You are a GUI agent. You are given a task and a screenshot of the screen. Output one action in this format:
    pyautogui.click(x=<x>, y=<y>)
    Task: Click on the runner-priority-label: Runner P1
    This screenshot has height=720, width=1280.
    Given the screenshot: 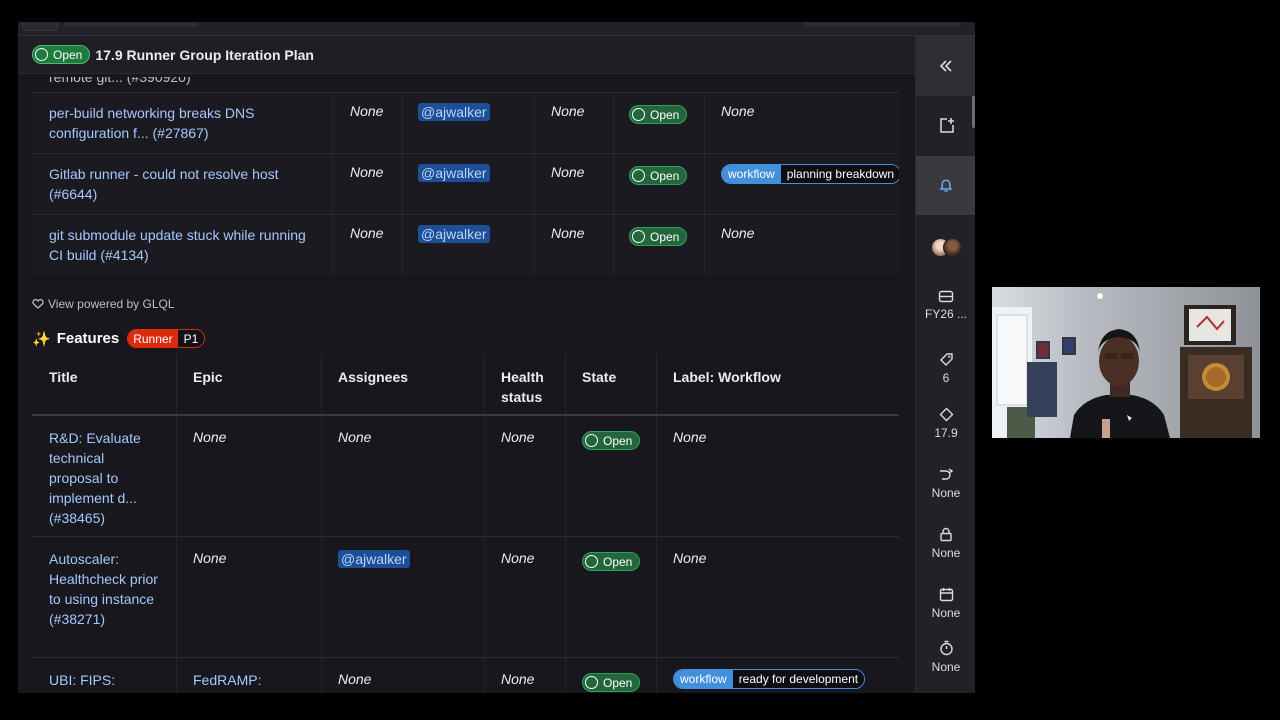 What is the action you would take?
    pyautogui.click(x=166, y=338)
    